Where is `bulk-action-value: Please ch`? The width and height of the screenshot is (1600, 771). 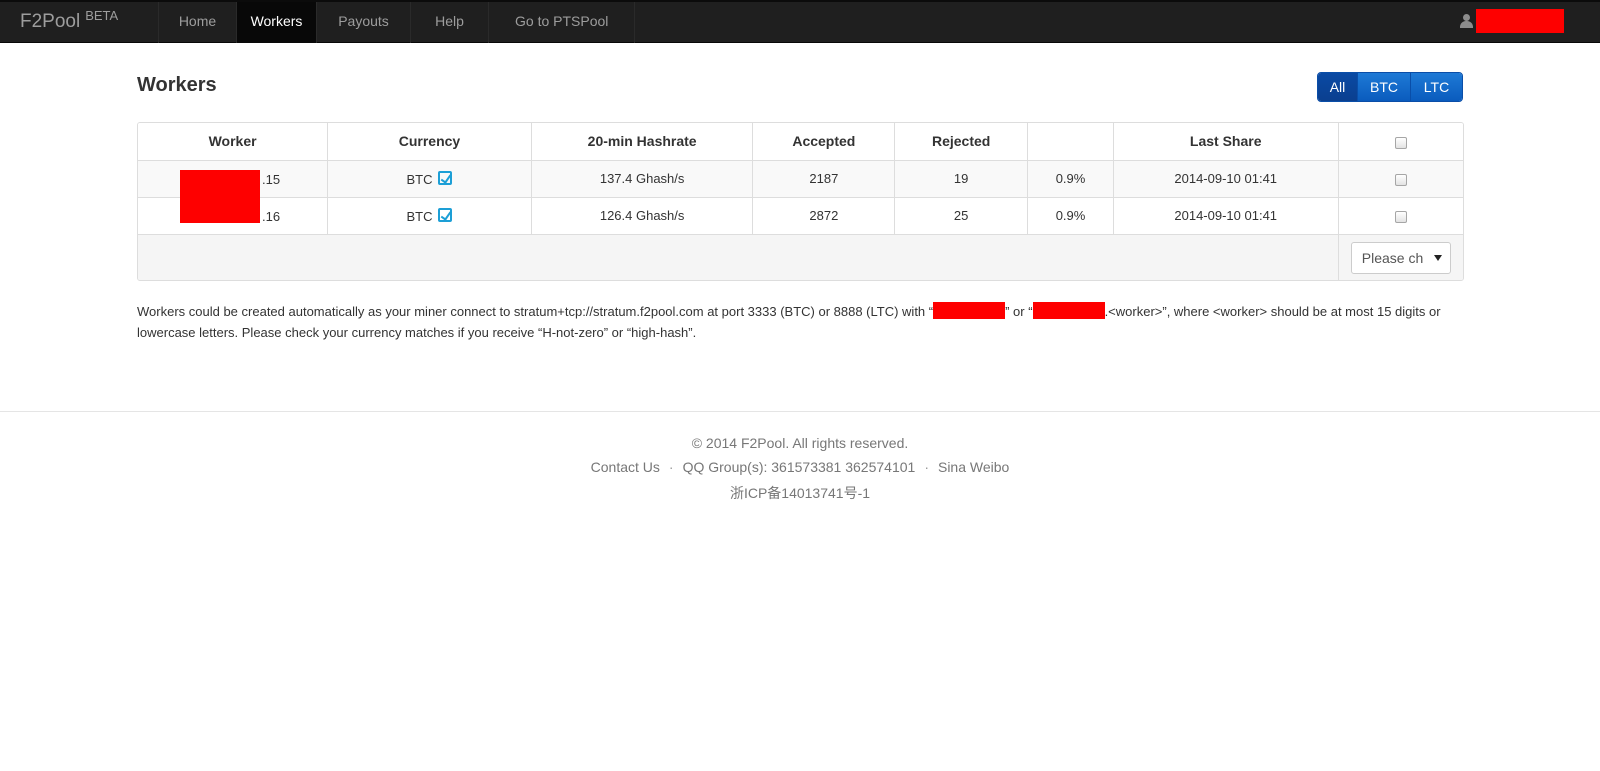
bulk-action-value: Please ch is located at coordinates (1392, 257).